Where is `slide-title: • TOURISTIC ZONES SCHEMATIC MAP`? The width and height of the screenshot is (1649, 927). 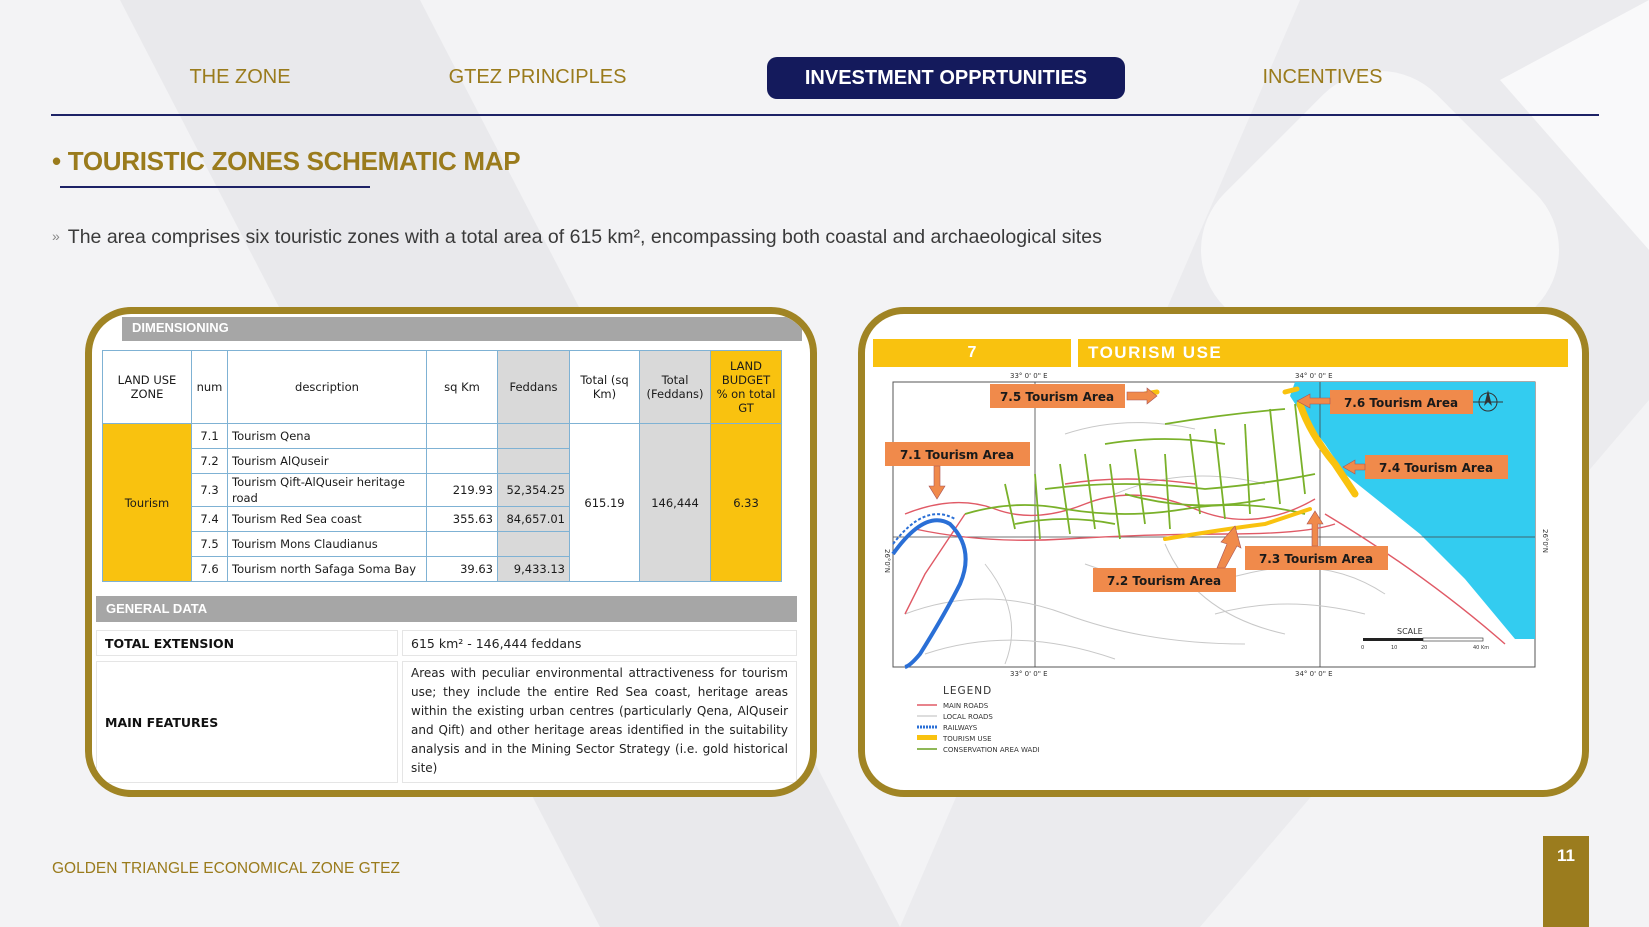 slide-title: • TOURISTIC ZONES SCHEMATIC MAP is located at coordinates (286, 161).